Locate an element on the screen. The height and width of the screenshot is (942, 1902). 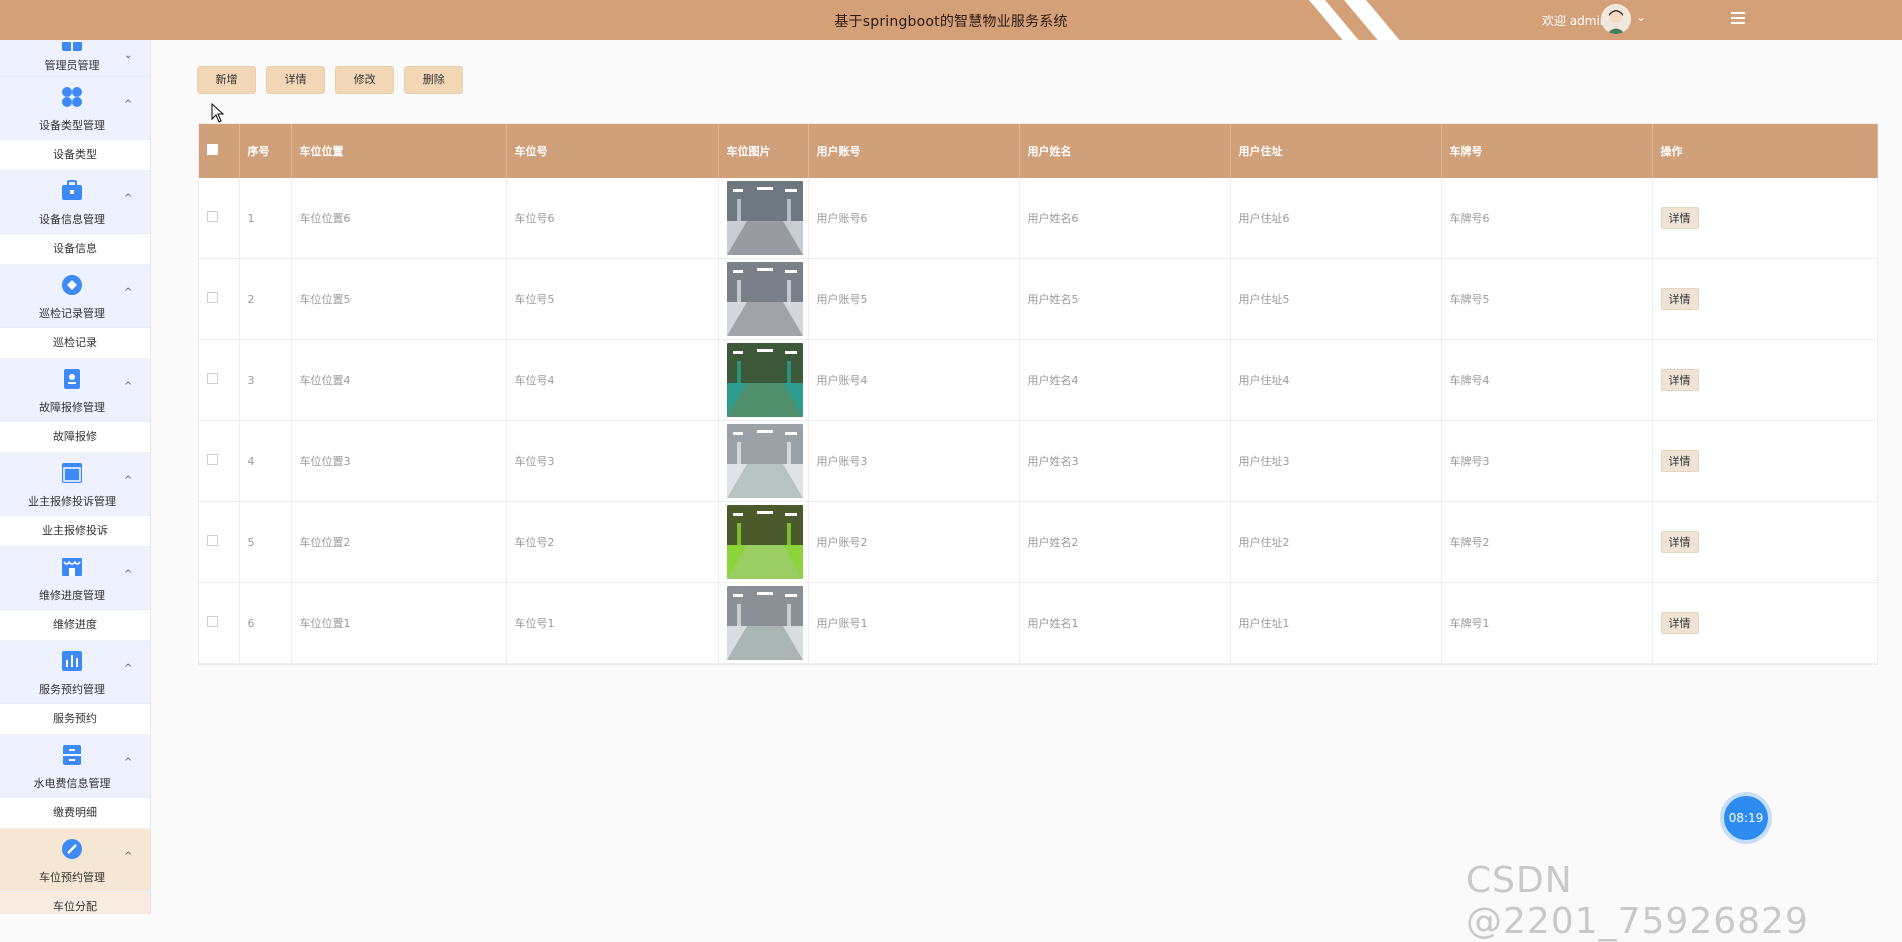
cell-location: 车位位置6 is located at coordinates (399, 218).